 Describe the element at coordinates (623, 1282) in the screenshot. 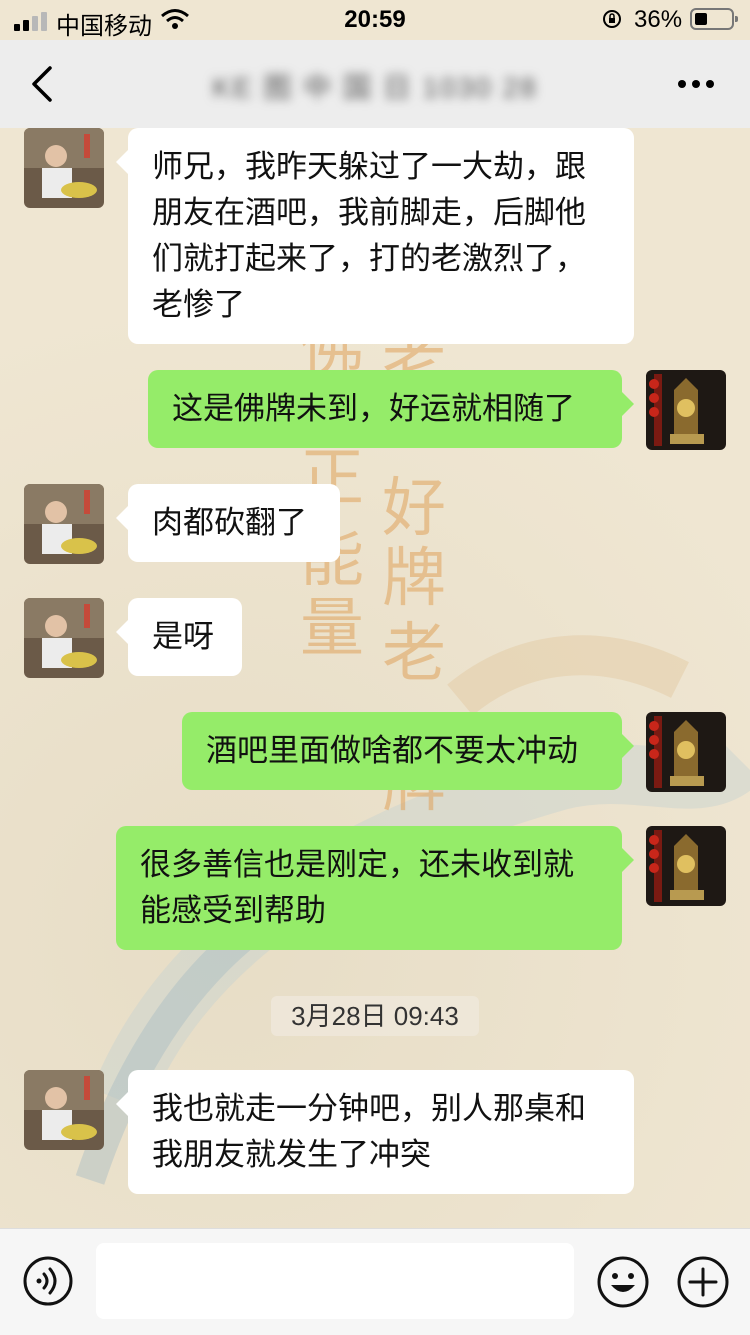

I see `emoji-icon` at that location.